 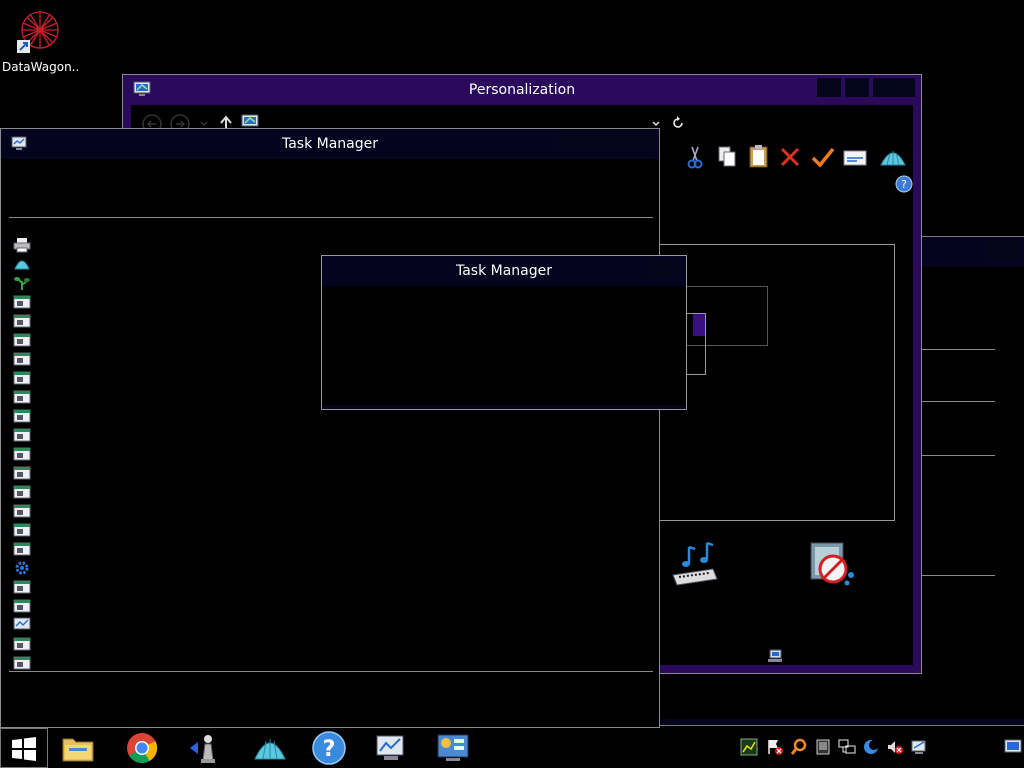 I want to click on moon-icon, so click(x=871, y=747).